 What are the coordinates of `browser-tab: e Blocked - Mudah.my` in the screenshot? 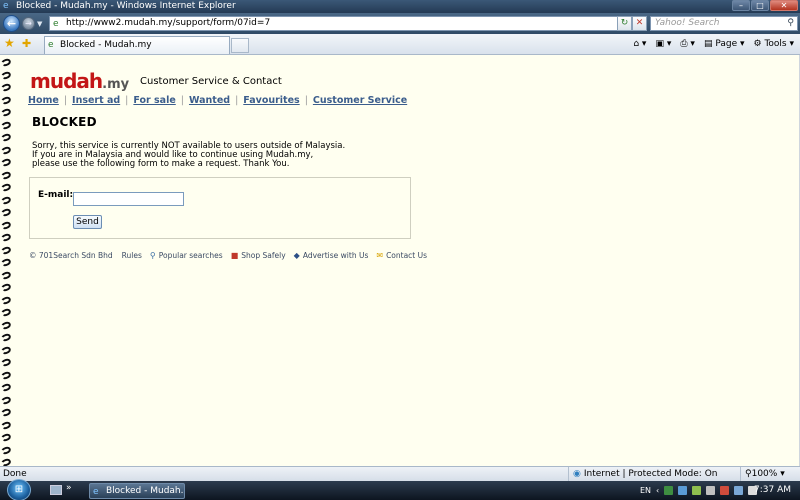 It's located at (137, 45).